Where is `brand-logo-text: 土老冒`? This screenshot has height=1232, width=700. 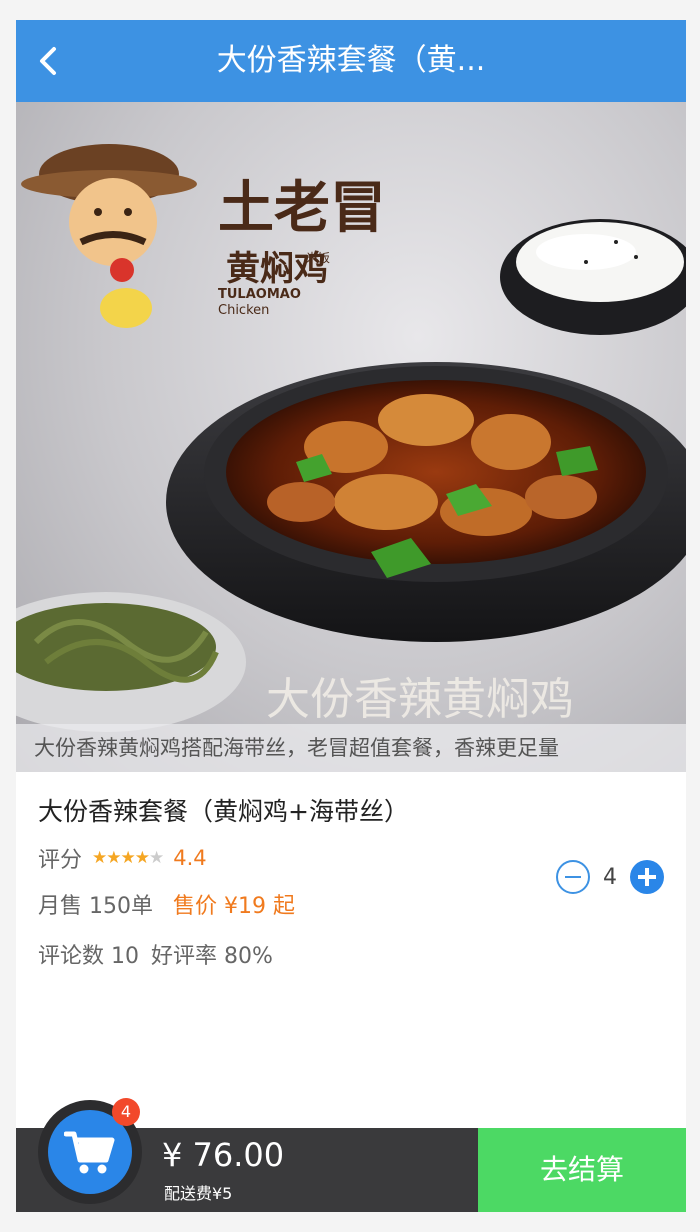
brand-logo-text: 土老冒 is located at coordinates (302, 208).